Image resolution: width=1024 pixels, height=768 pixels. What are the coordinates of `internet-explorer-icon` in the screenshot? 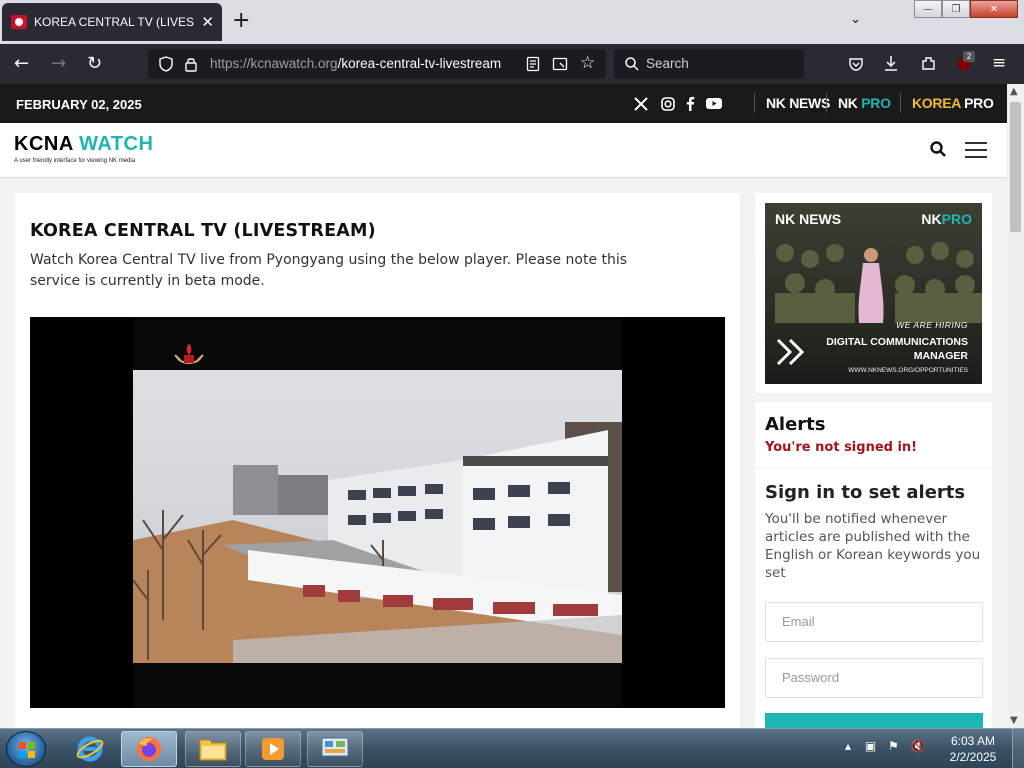 It's located at (90, 749).